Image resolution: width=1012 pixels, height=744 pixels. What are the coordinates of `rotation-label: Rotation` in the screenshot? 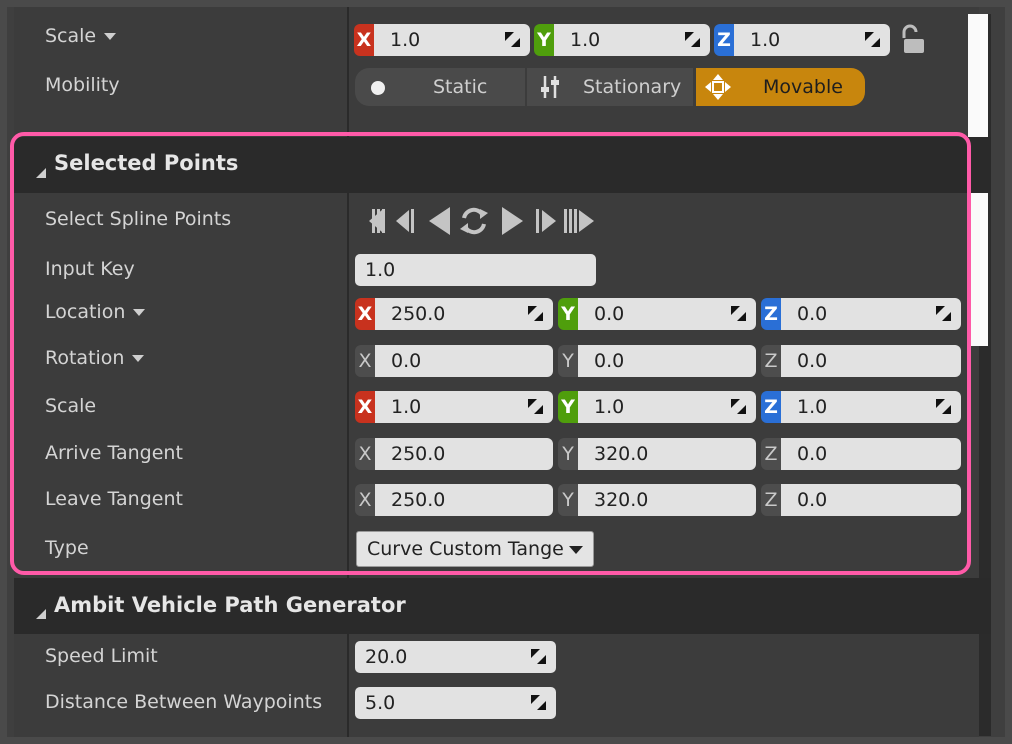 It's located at (95, 358).